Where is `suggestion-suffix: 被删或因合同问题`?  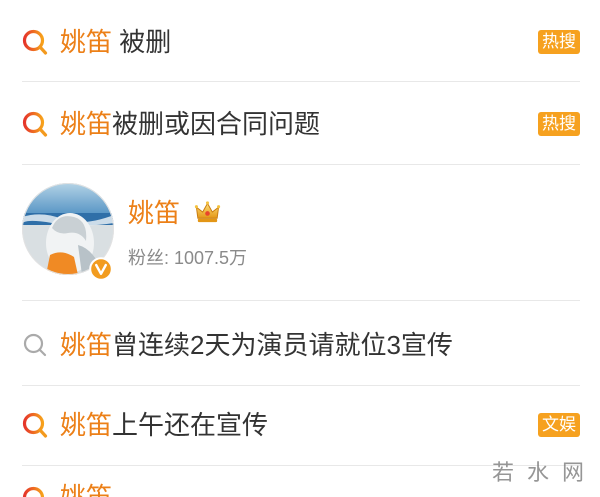
suggestion-suffix: 被删或因合同问题 is located at coordinates (216, 124).